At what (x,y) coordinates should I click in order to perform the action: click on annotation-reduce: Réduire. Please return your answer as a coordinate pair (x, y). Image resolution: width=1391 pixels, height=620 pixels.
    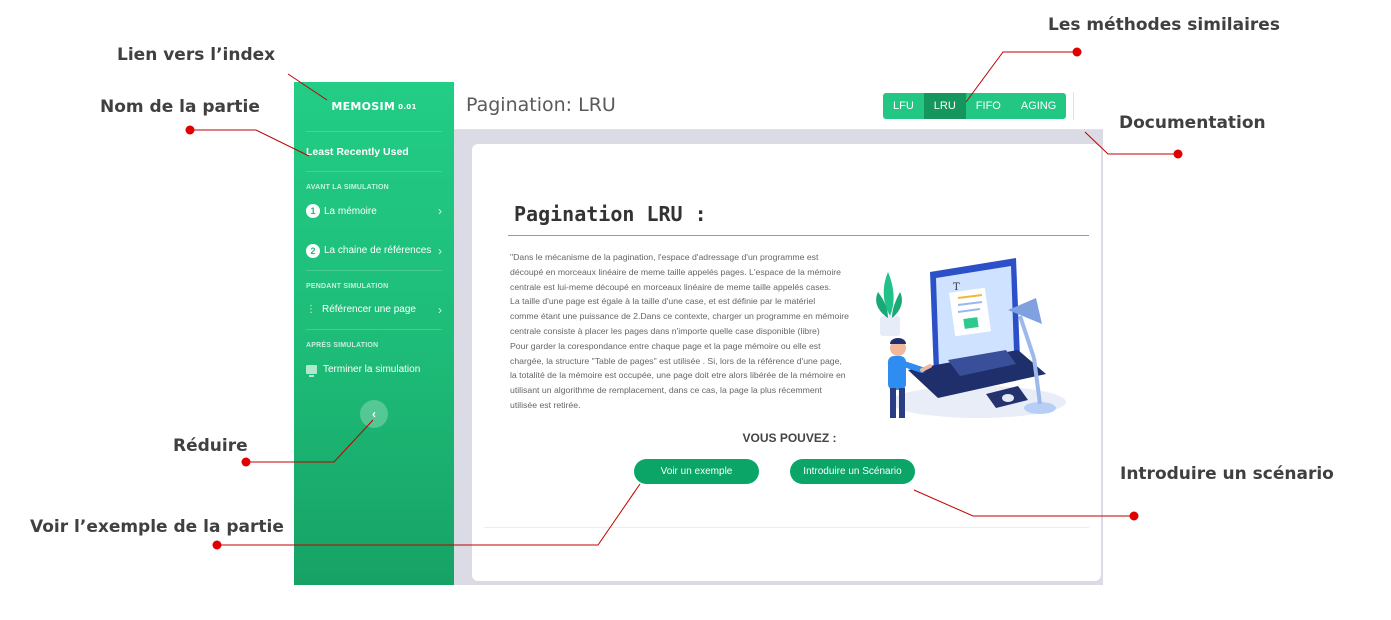
    Looking at the image, I should click on (210, 446).